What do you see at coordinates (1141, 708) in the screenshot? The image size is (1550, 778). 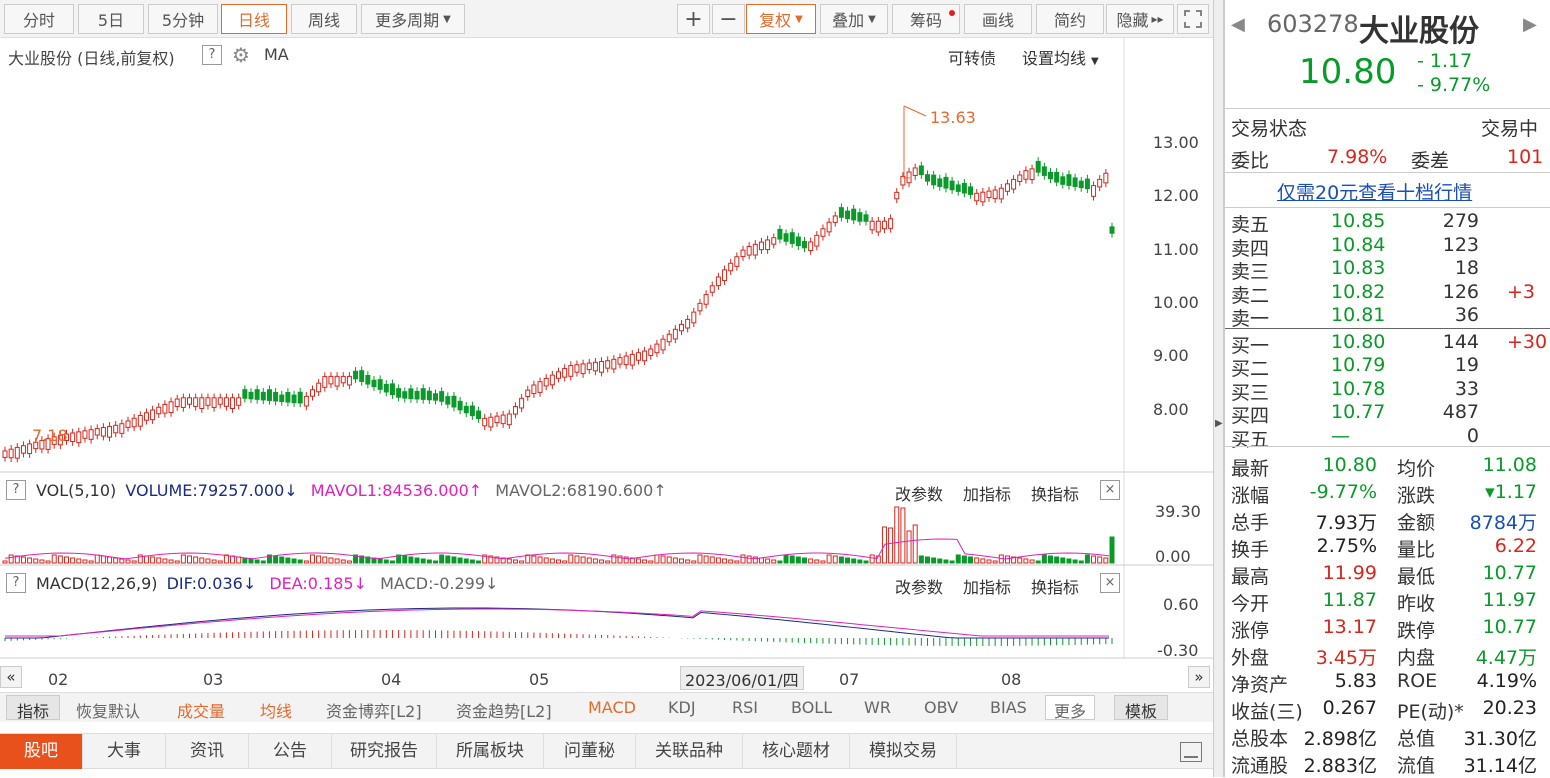 I see `tab-template: 模板` at bounding box center [1141, 708].